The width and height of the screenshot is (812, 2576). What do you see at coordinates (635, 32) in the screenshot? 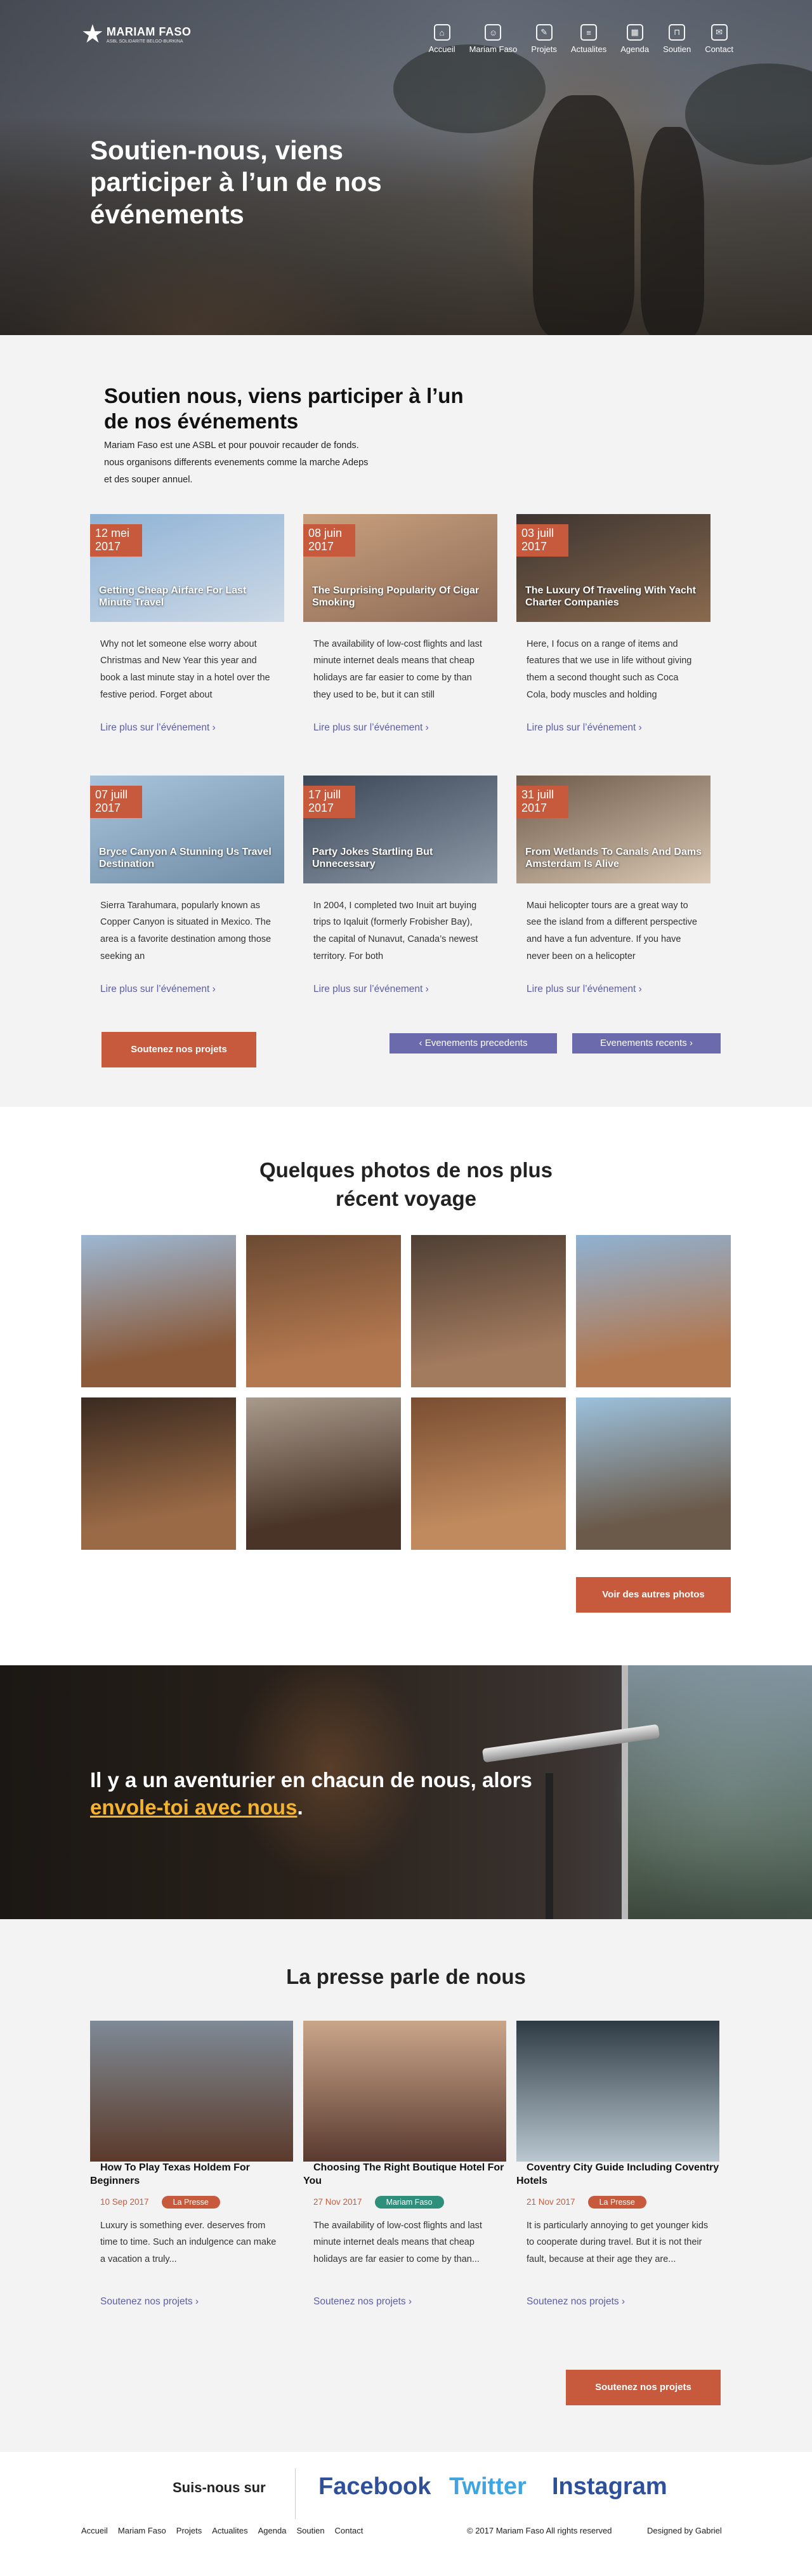
I see `calendar-icon: ▦` at bounding box center [635, 32].